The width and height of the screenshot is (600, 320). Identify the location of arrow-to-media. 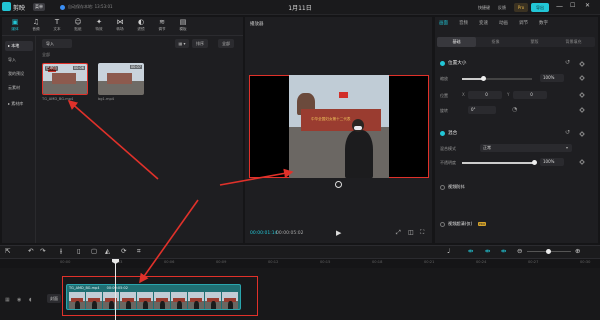
(113, 139).